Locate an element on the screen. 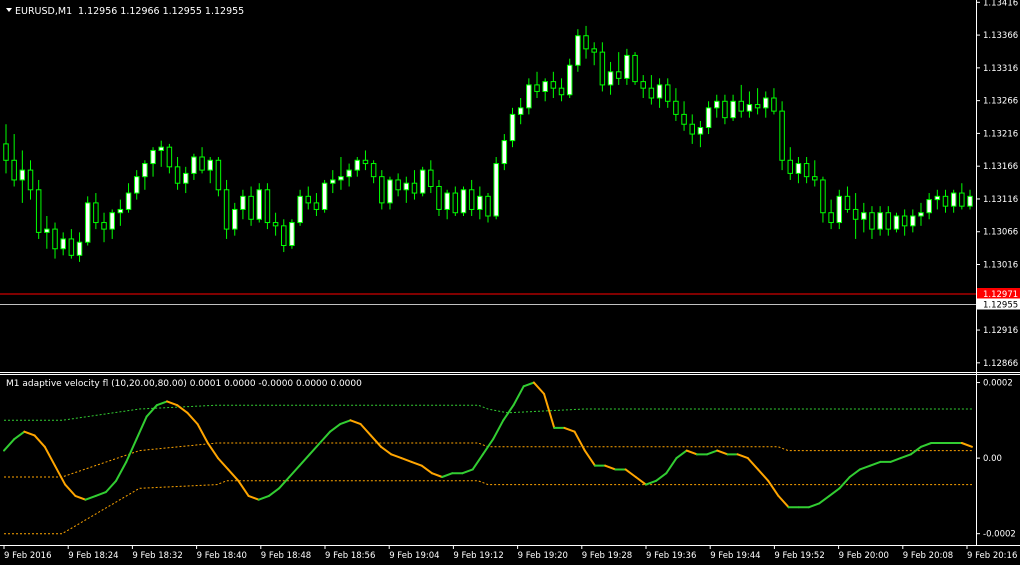 This screenshot has width=1020, height=565. time-tick-label: 9 Feb 18:48 is located at coordinates (286, 556).